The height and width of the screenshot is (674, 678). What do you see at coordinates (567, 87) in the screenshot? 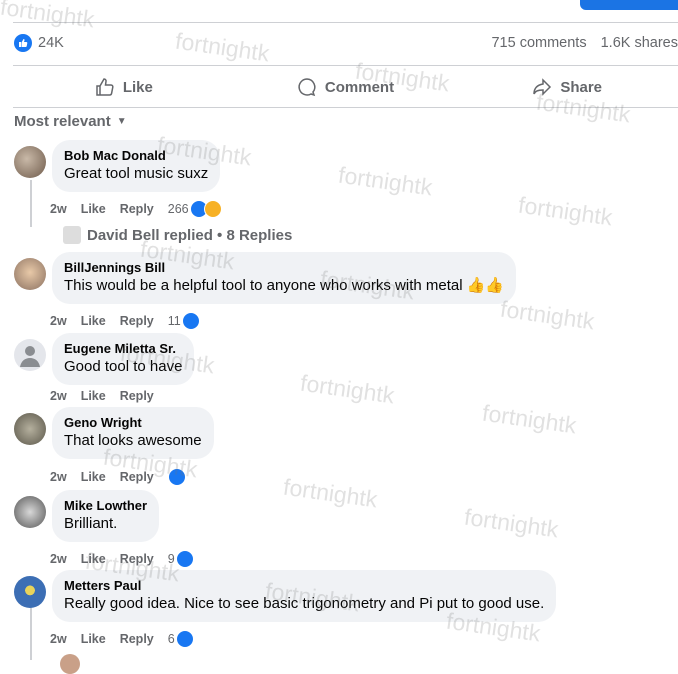
I see `share-button: Share` at bounding box center [567, 87].